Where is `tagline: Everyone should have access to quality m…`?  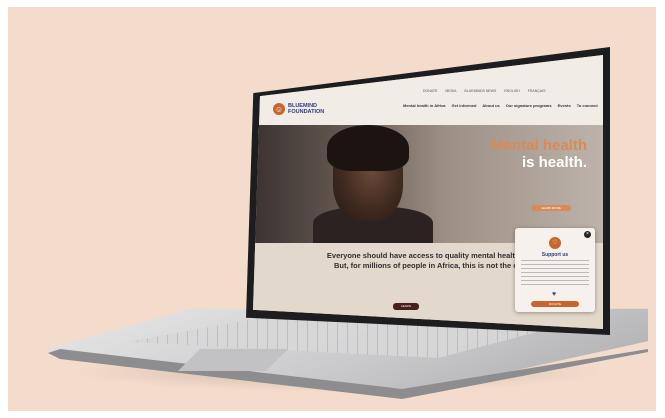
tagline: Everyone should have access to quality m… is located at coordinates (433, 261).